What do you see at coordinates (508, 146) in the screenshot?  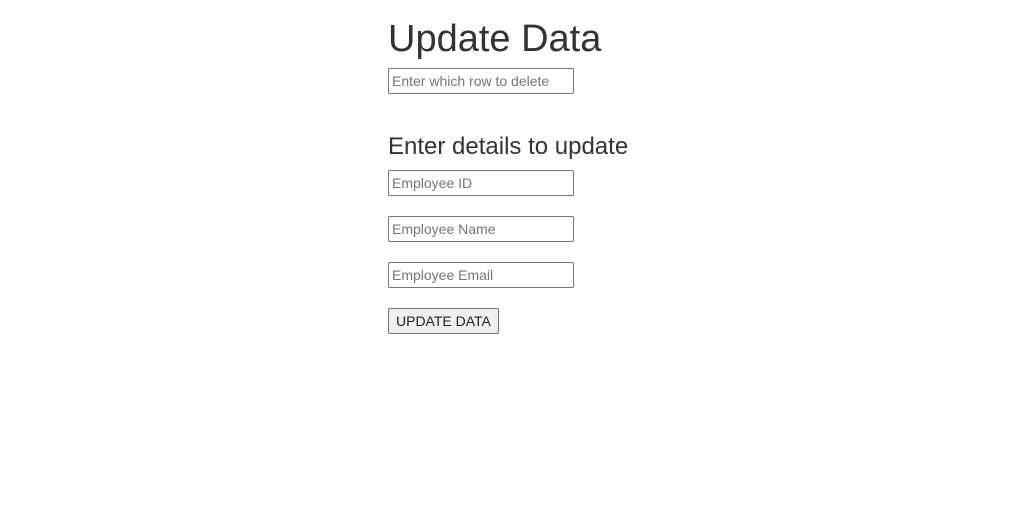 I see `section-title: Enter details to update` at bounding box center [508, 146].